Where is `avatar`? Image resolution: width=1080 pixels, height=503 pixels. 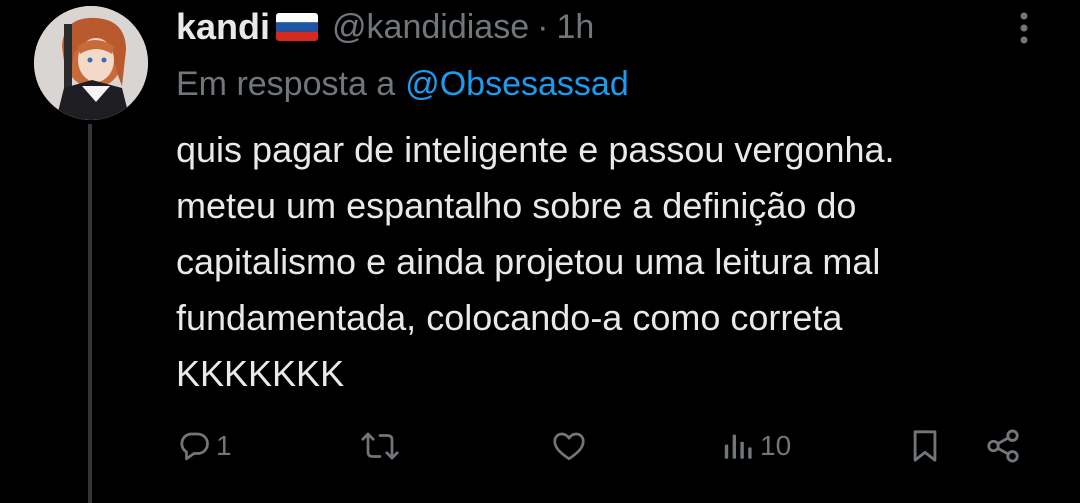 avatar is located at coordinates (91, 63).